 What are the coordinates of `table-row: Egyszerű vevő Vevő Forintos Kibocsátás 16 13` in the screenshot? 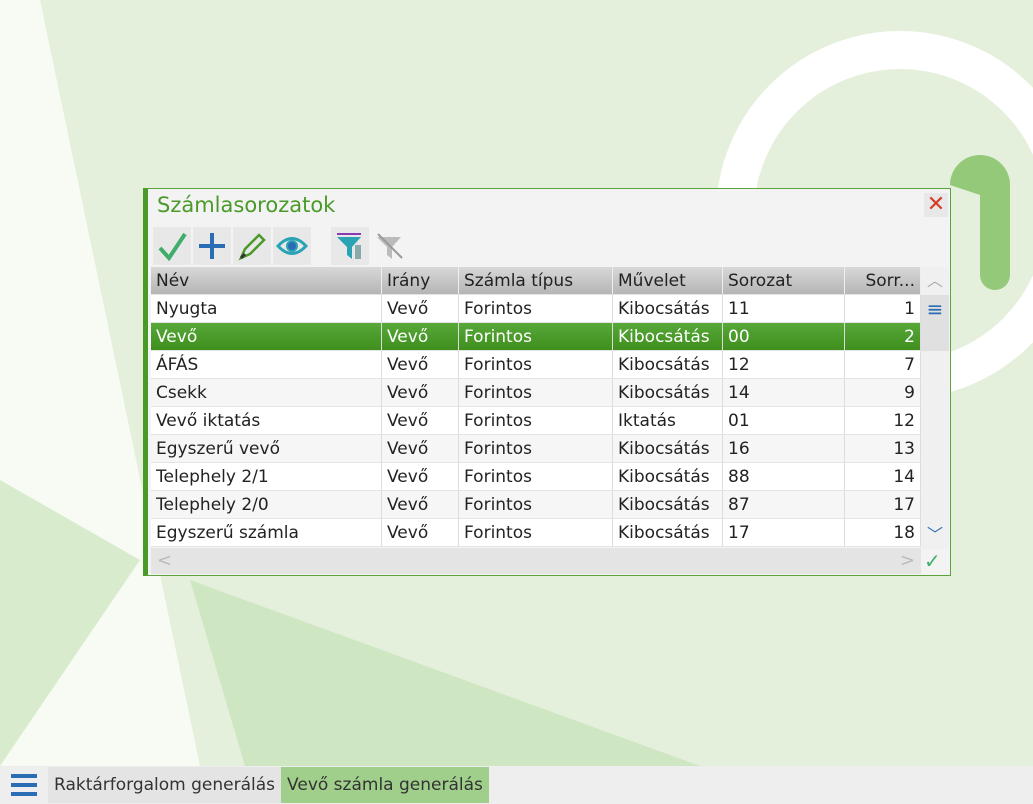 It's located at (536, 449).